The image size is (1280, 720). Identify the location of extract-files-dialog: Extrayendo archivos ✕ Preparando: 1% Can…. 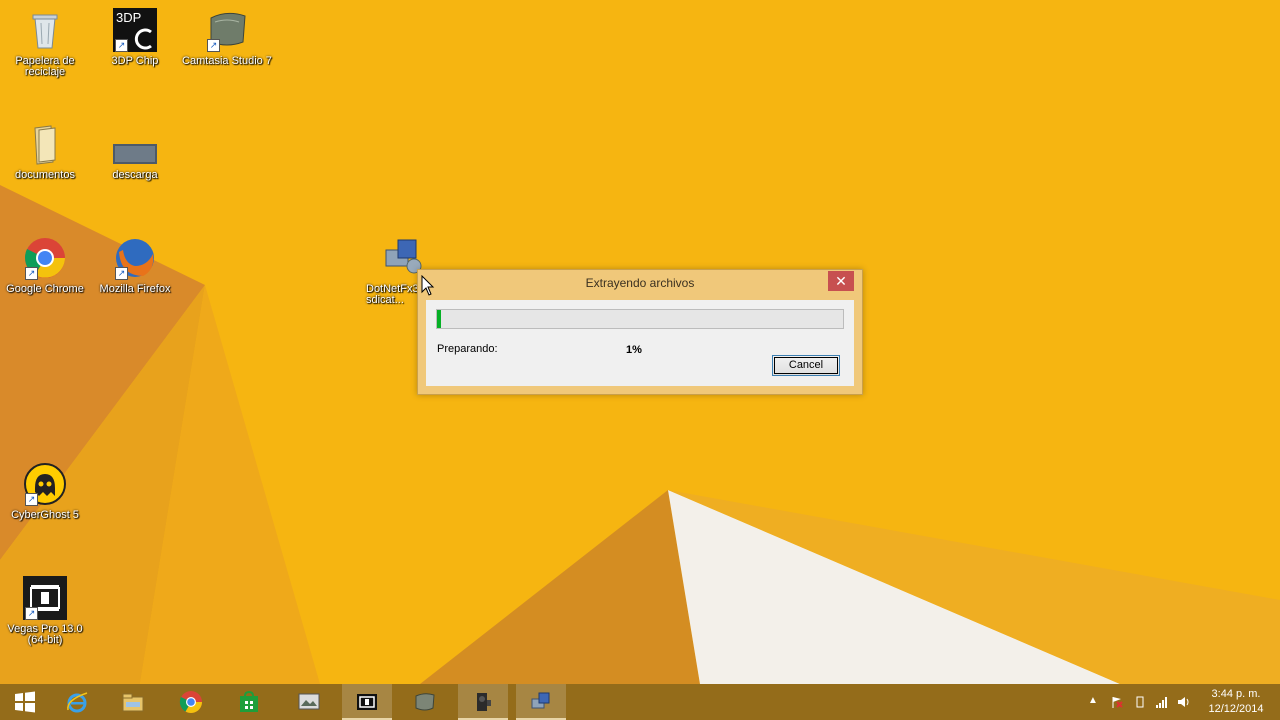
(640, 332).